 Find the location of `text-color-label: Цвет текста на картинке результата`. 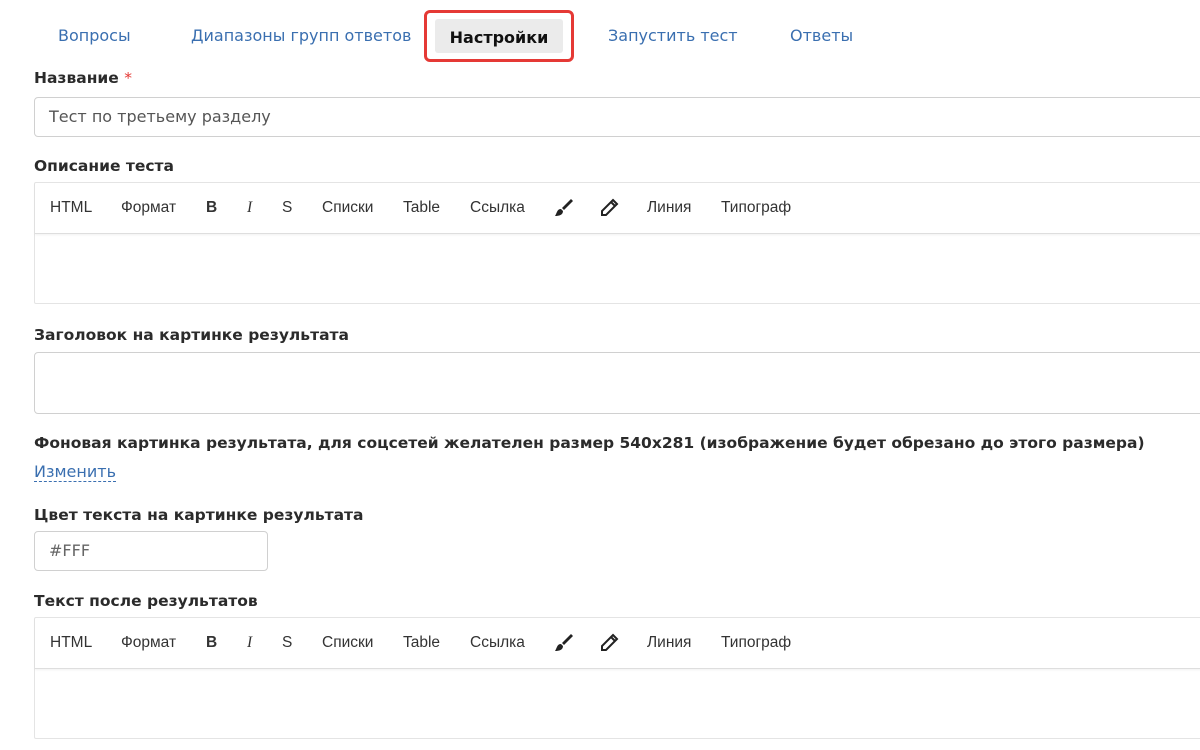

text-color-label: Цвет текста на картинке результата is located at coordinates (199, 515).